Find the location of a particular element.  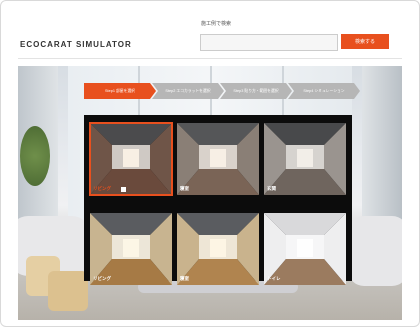

step-2: Step2 エコカラットを選択 is located at coordinates (188, 91).